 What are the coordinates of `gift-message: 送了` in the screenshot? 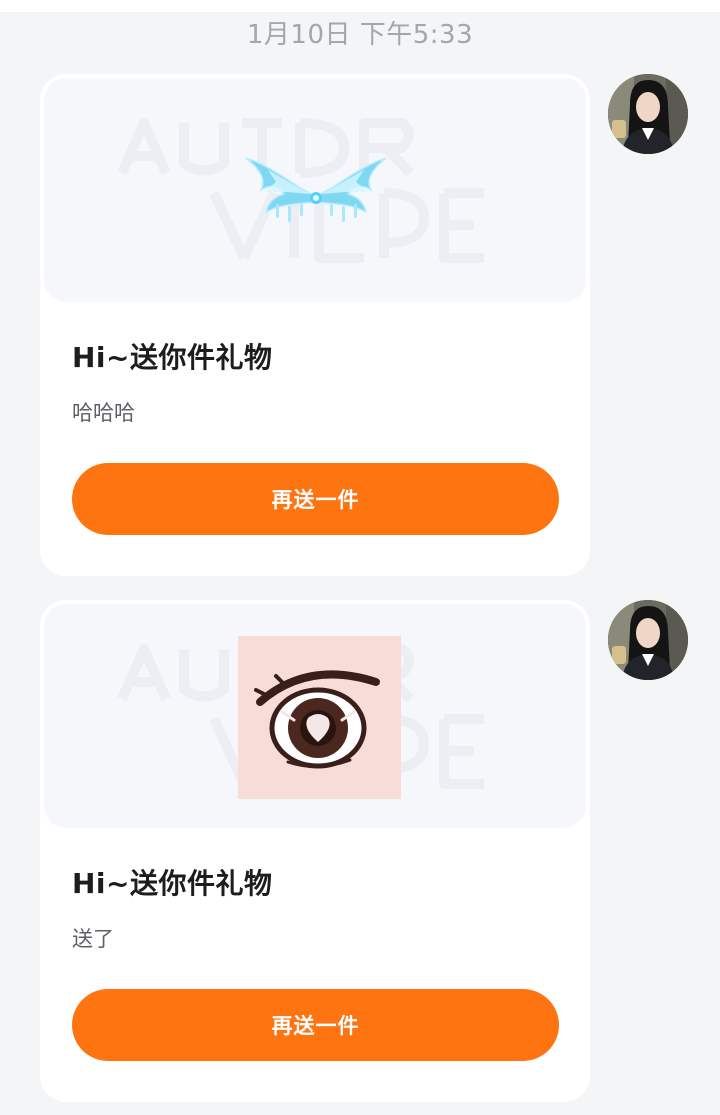 It's located at (93, 939).